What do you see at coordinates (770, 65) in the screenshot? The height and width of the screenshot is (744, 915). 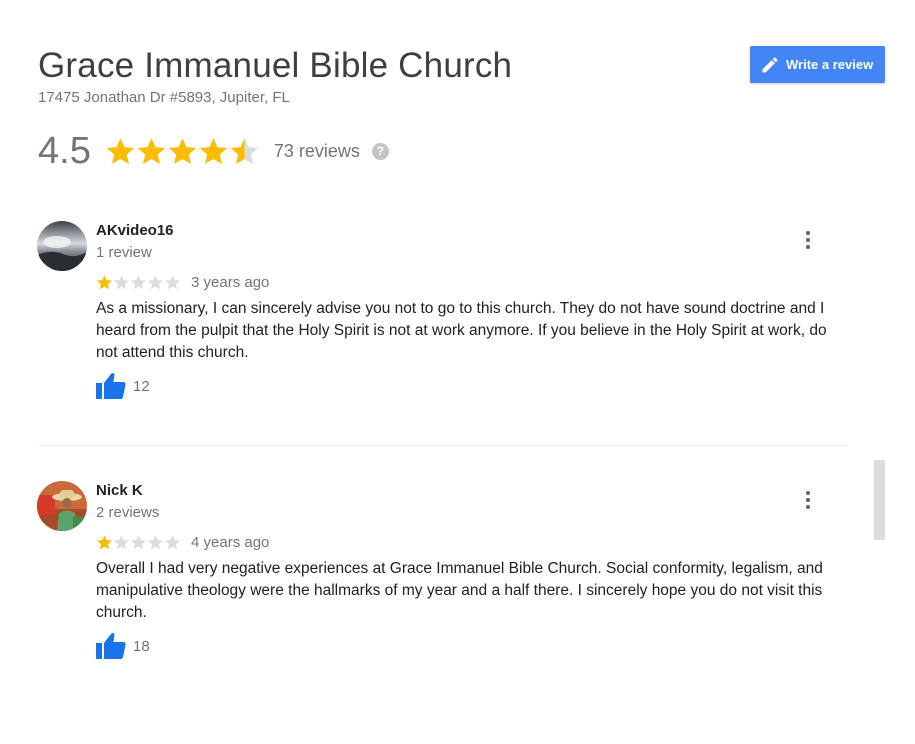 I see `pencil-icon` at bounding box center [770, 65].